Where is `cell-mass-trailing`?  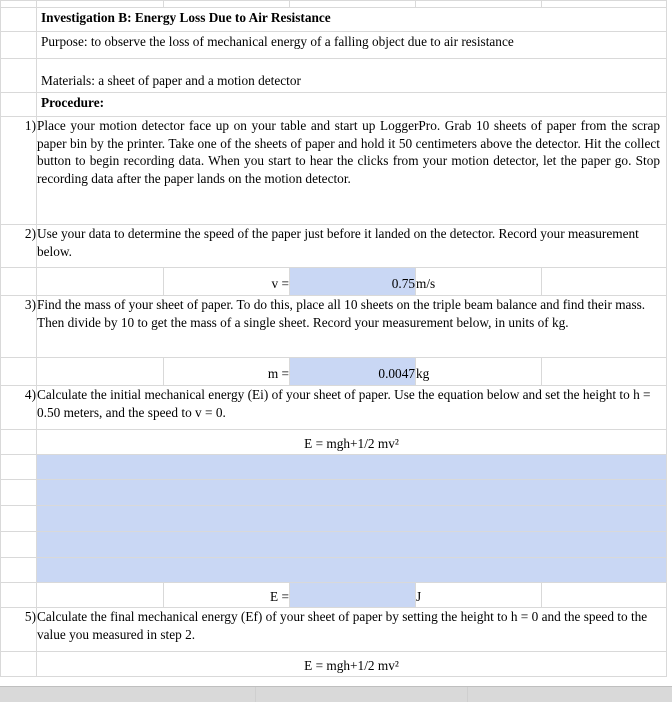 cell-mass-trailing is located at coordinates (604, 371).